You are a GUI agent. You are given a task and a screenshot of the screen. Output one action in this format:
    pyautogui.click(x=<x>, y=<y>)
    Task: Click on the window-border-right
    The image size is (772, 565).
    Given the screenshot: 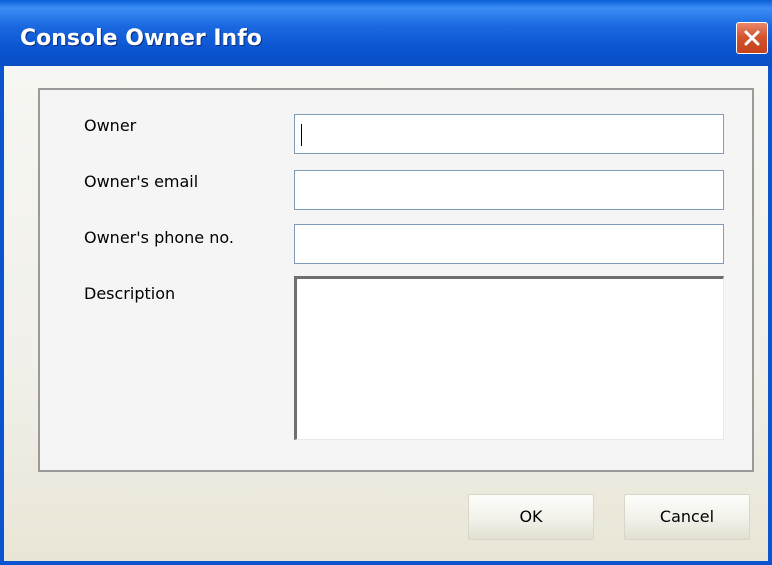 What is the action you would take?
    pyautogui.click(x=770, y=315)
    